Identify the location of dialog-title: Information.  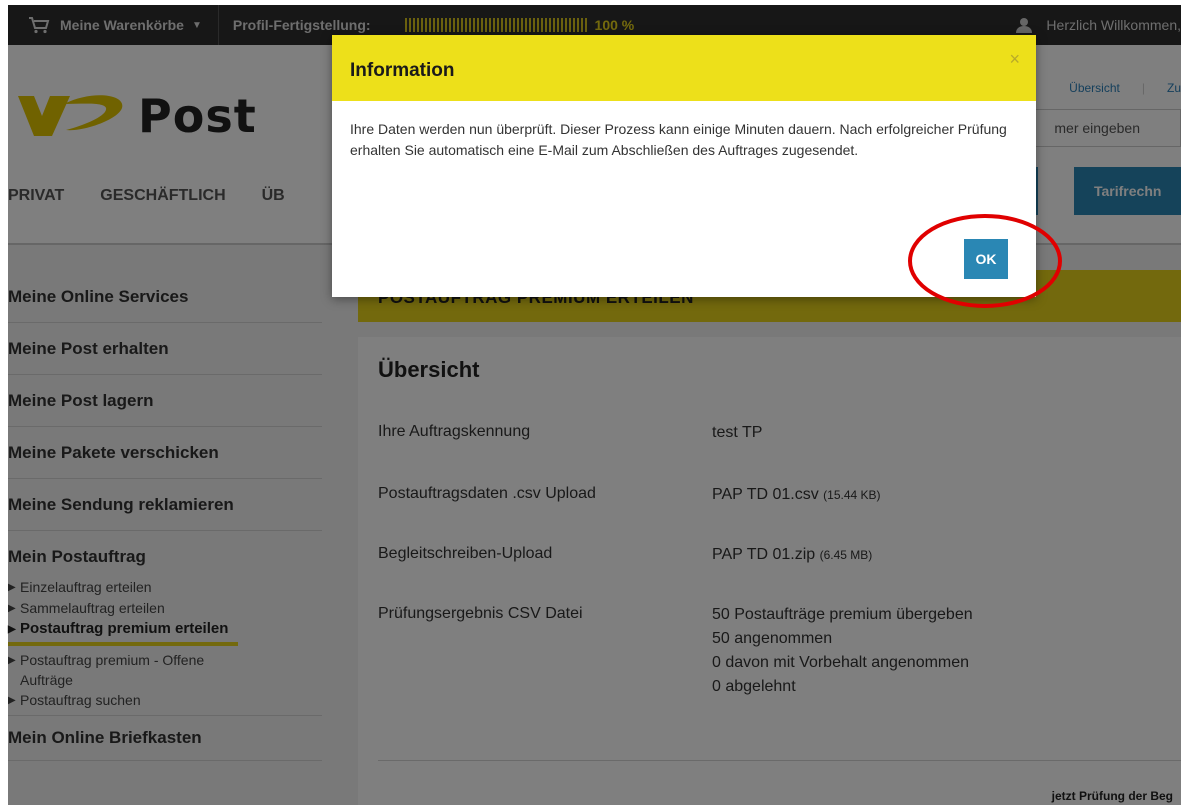
(402, 70).